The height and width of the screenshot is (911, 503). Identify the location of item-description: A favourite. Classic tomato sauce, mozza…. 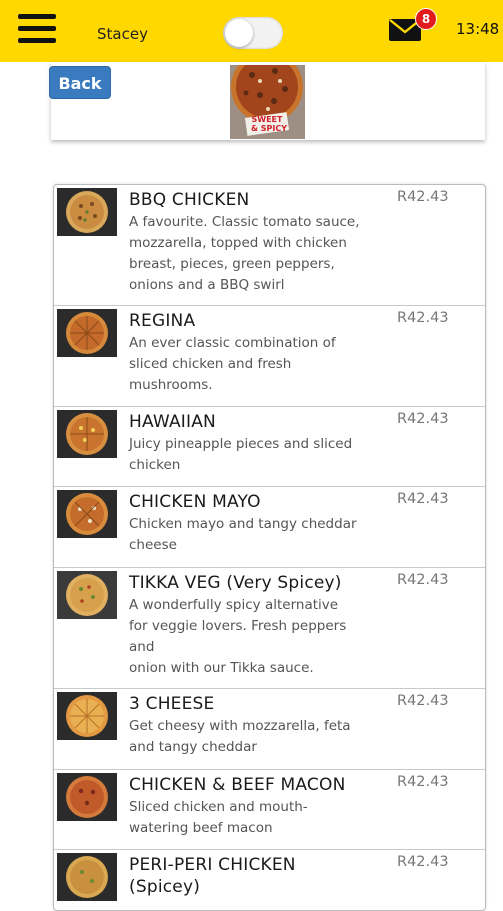
(244, 253).